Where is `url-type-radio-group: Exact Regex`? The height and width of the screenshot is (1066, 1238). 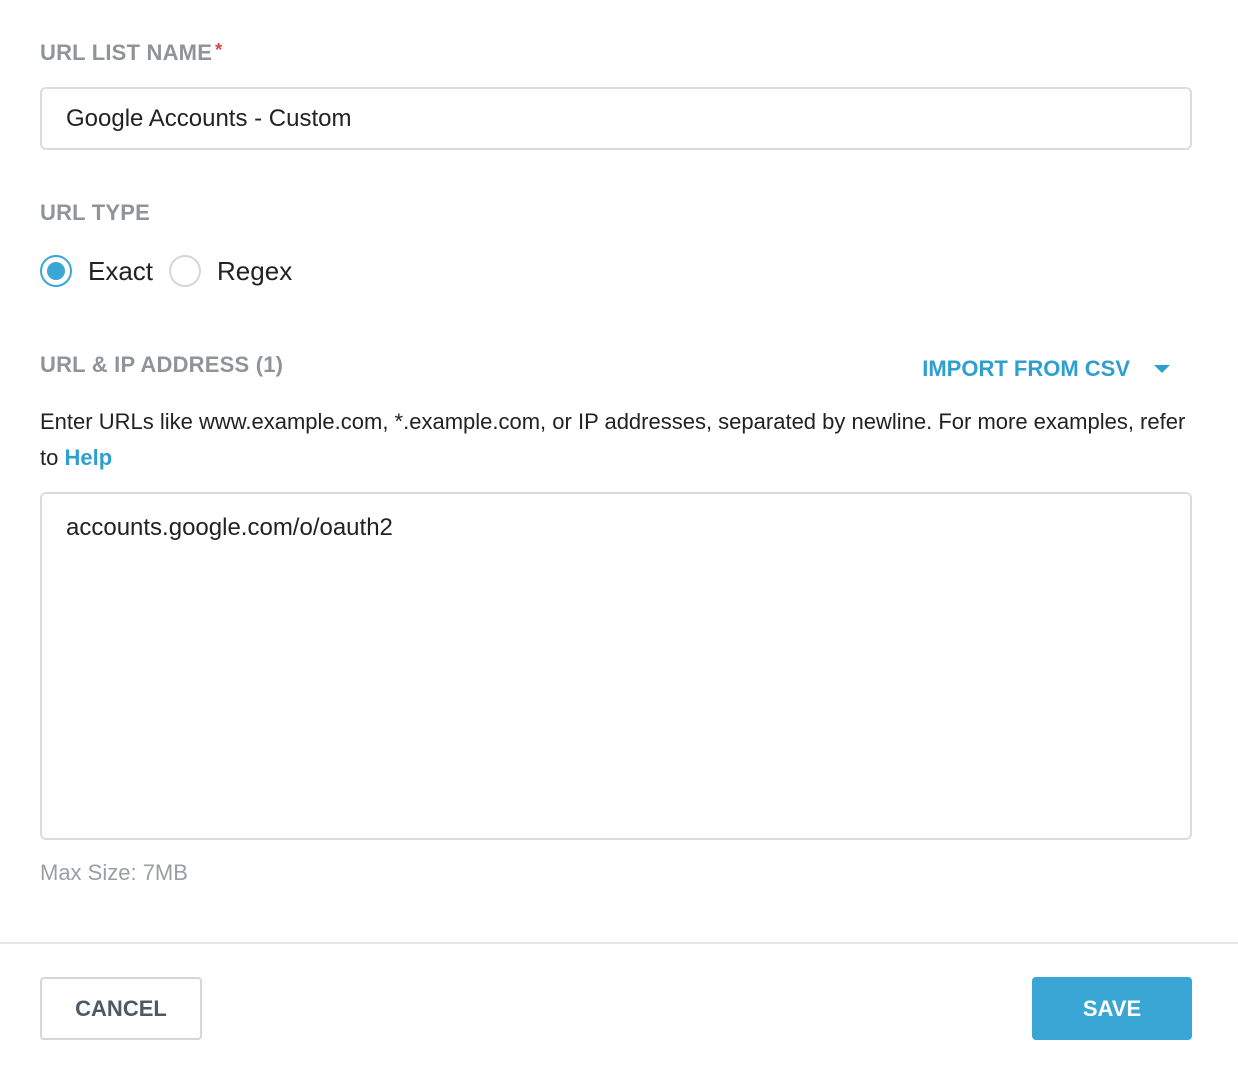 url-type-radio-group: Exact Regex is located at coordinates (174, 271).